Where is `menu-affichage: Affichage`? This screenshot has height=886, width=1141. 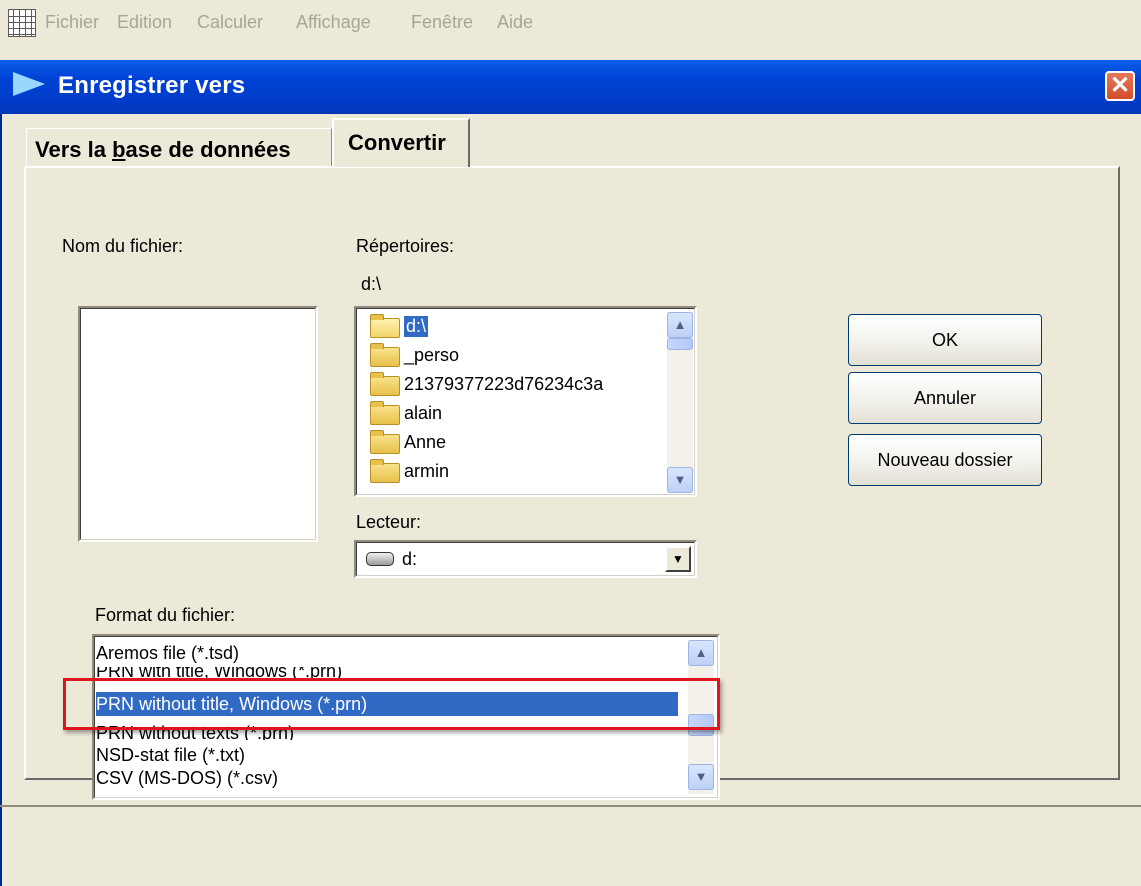
menu-affichage: Affichage is located at coordinates (333, 22).